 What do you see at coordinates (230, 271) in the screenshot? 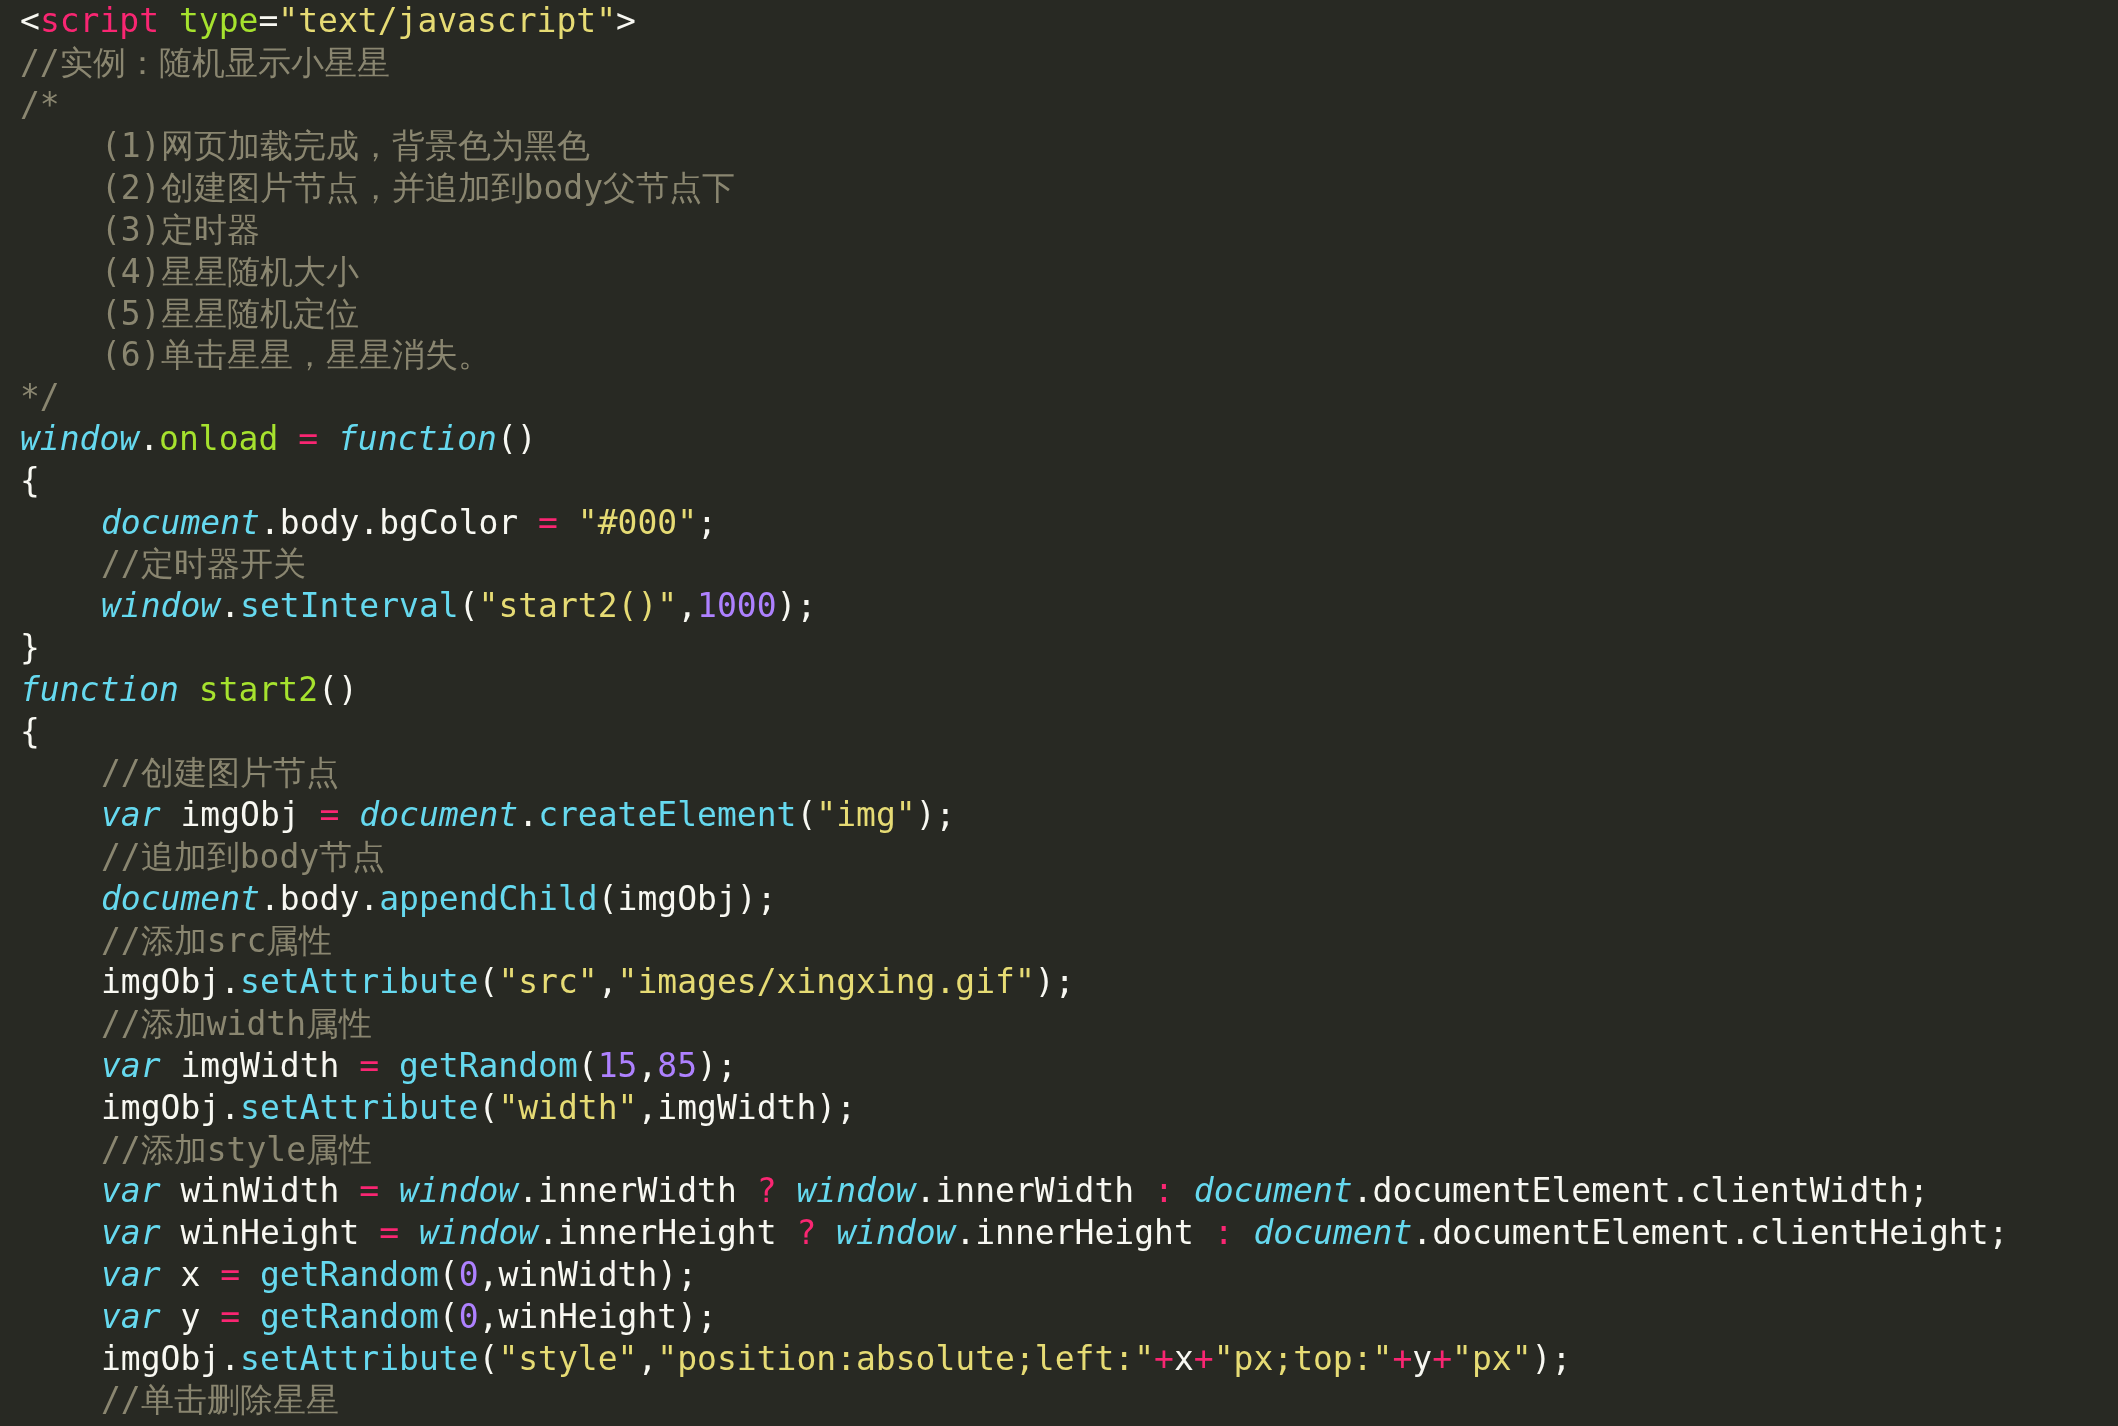
I see `code-line: (4)星星随机大小` at bounding box center [230, 271].